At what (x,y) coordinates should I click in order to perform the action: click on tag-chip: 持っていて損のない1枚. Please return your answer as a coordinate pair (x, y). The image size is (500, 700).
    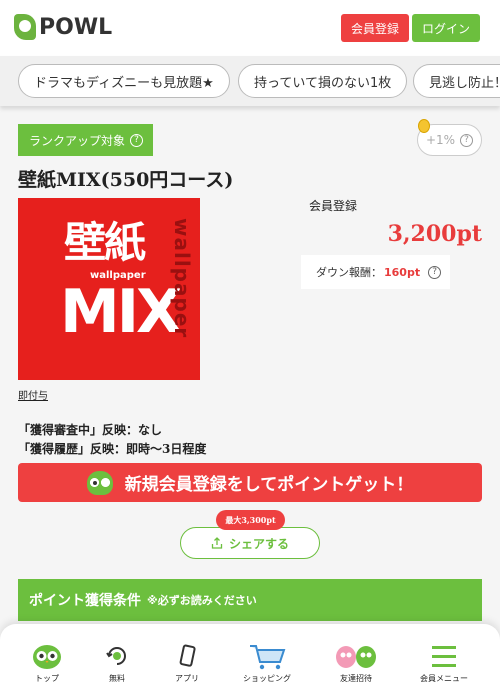
    Looking at the image, I should click on (323, 81).